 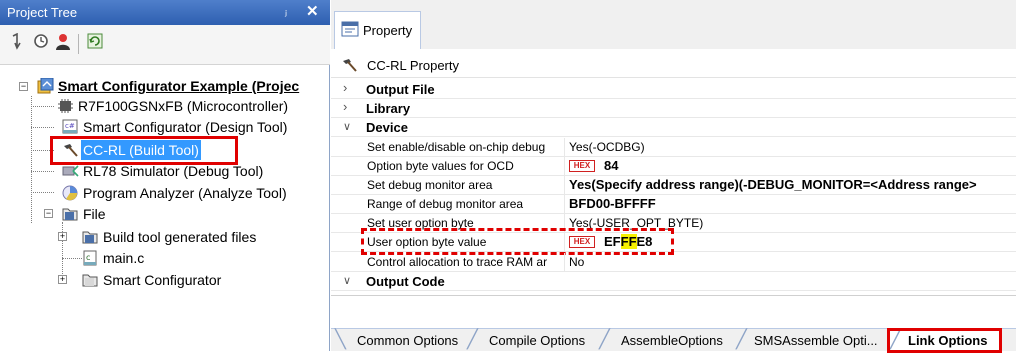 What do you see at coordinates (63, 44) in the screenshot?
I see `user-icon` at bounding box center [63, 44].